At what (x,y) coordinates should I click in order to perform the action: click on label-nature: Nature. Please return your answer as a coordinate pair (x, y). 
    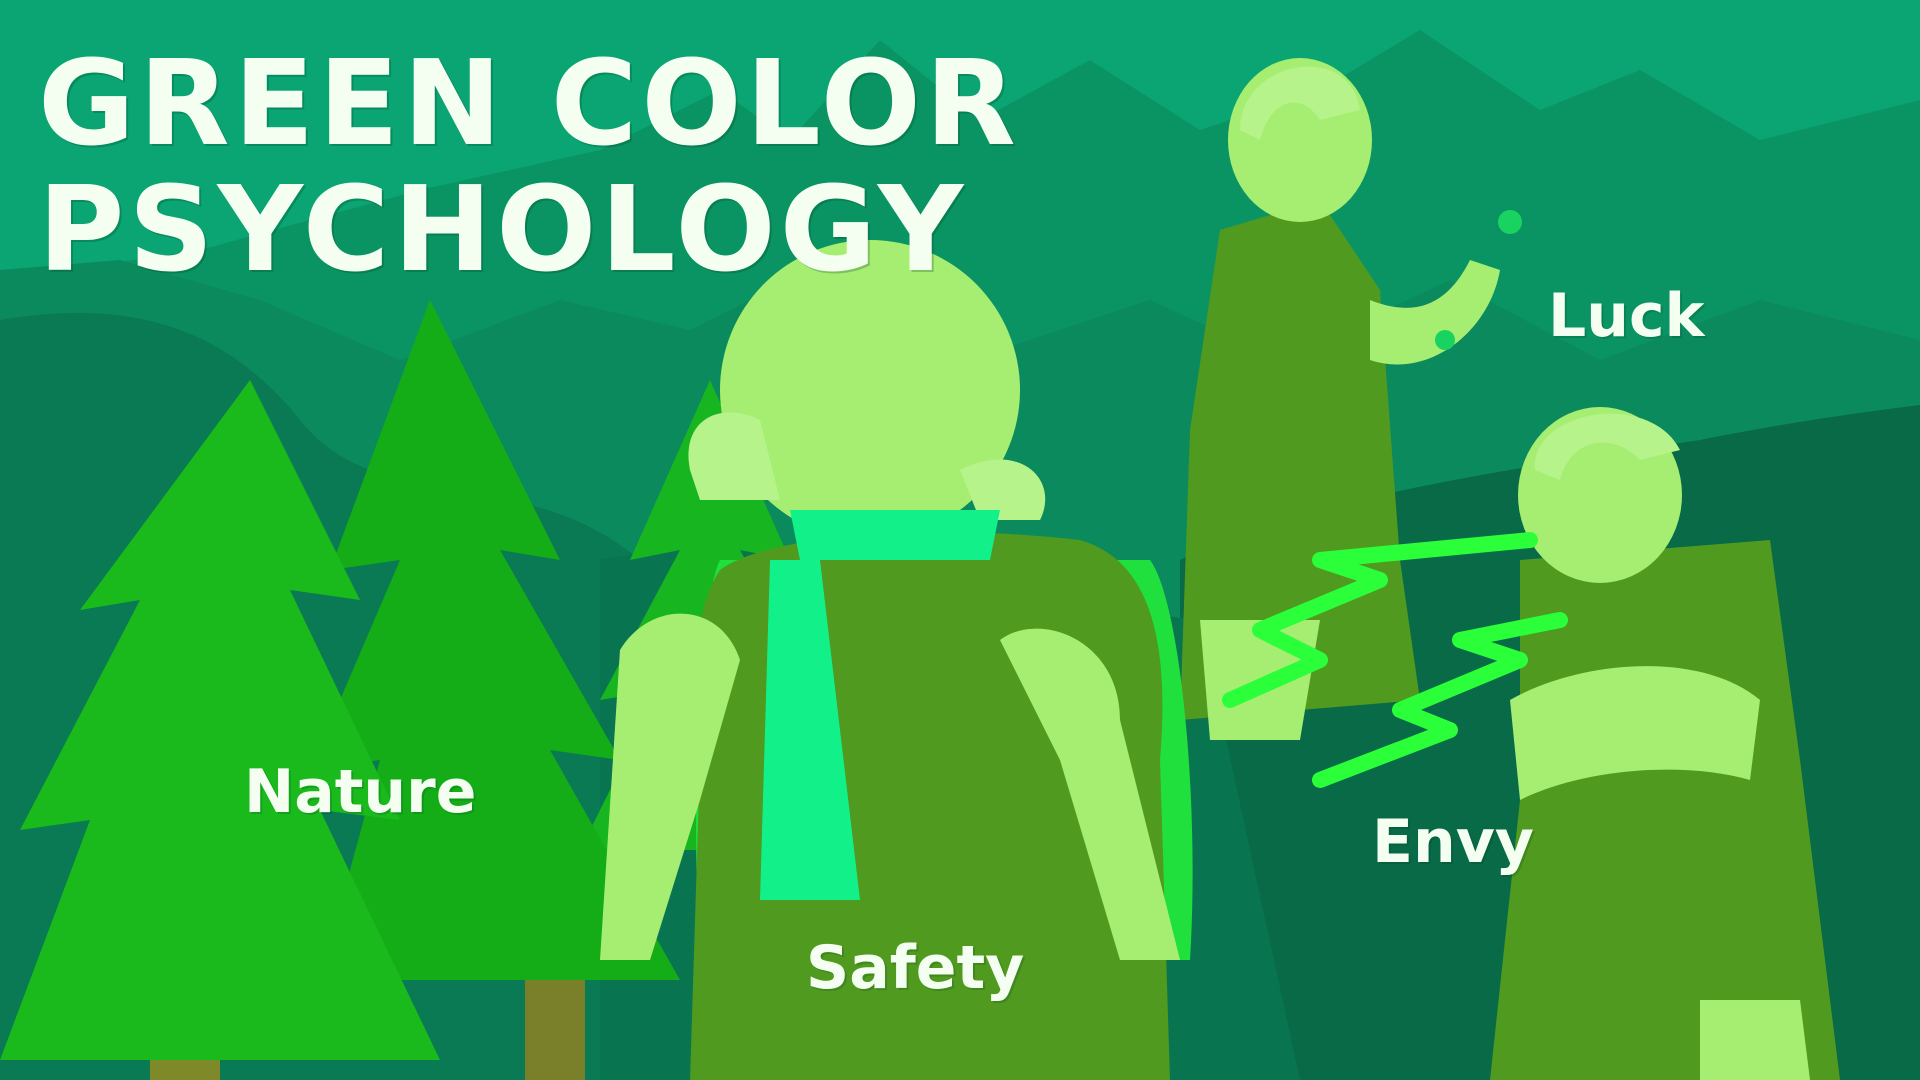
    Looking at the image, I should click on (360, 792).